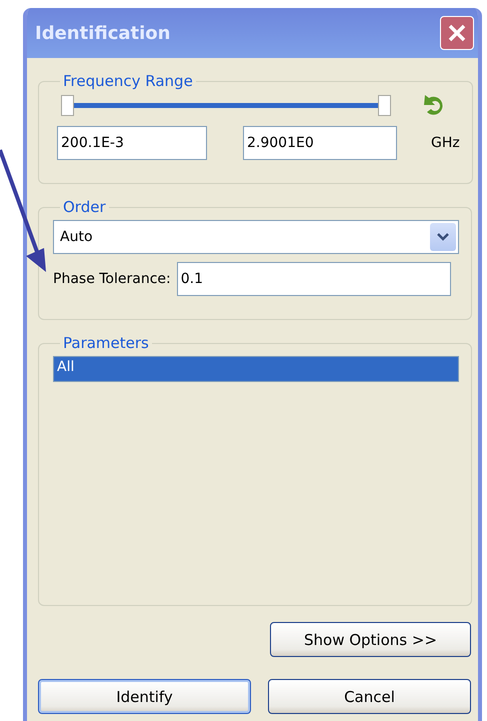 The width and height of the screenshot is (487, 721). What do you see at coordinates (132, 143) in the screenshot?
I see `start-frequency-field: 200.1E-3` at bounding box center [132, 143].